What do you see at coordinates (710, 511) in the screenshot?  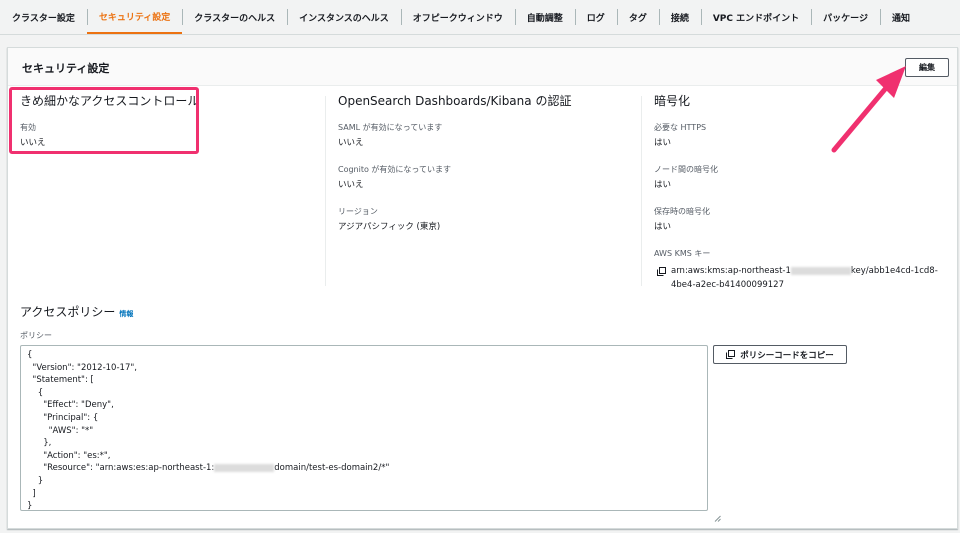 I see `resize-grip-icon` at bounding box center [710, 511].